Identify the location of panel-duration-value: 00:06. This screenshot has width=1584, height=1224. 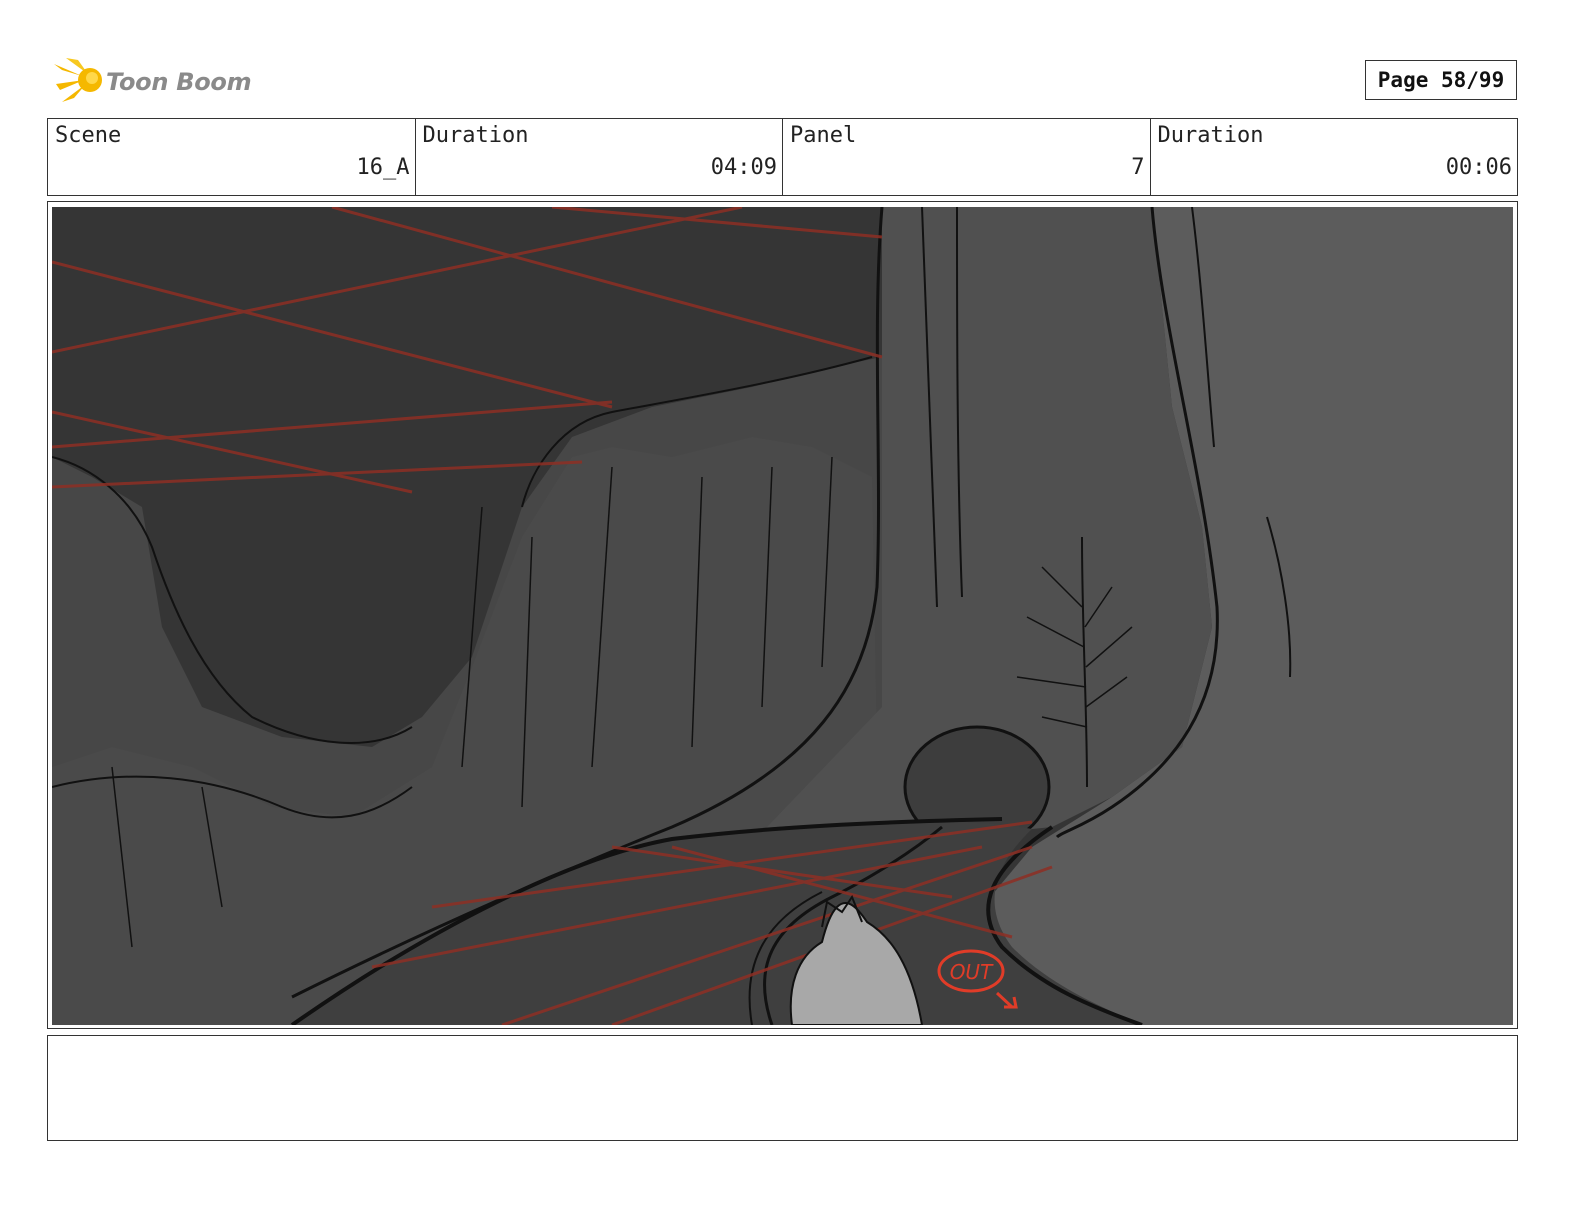
(1478, 167).